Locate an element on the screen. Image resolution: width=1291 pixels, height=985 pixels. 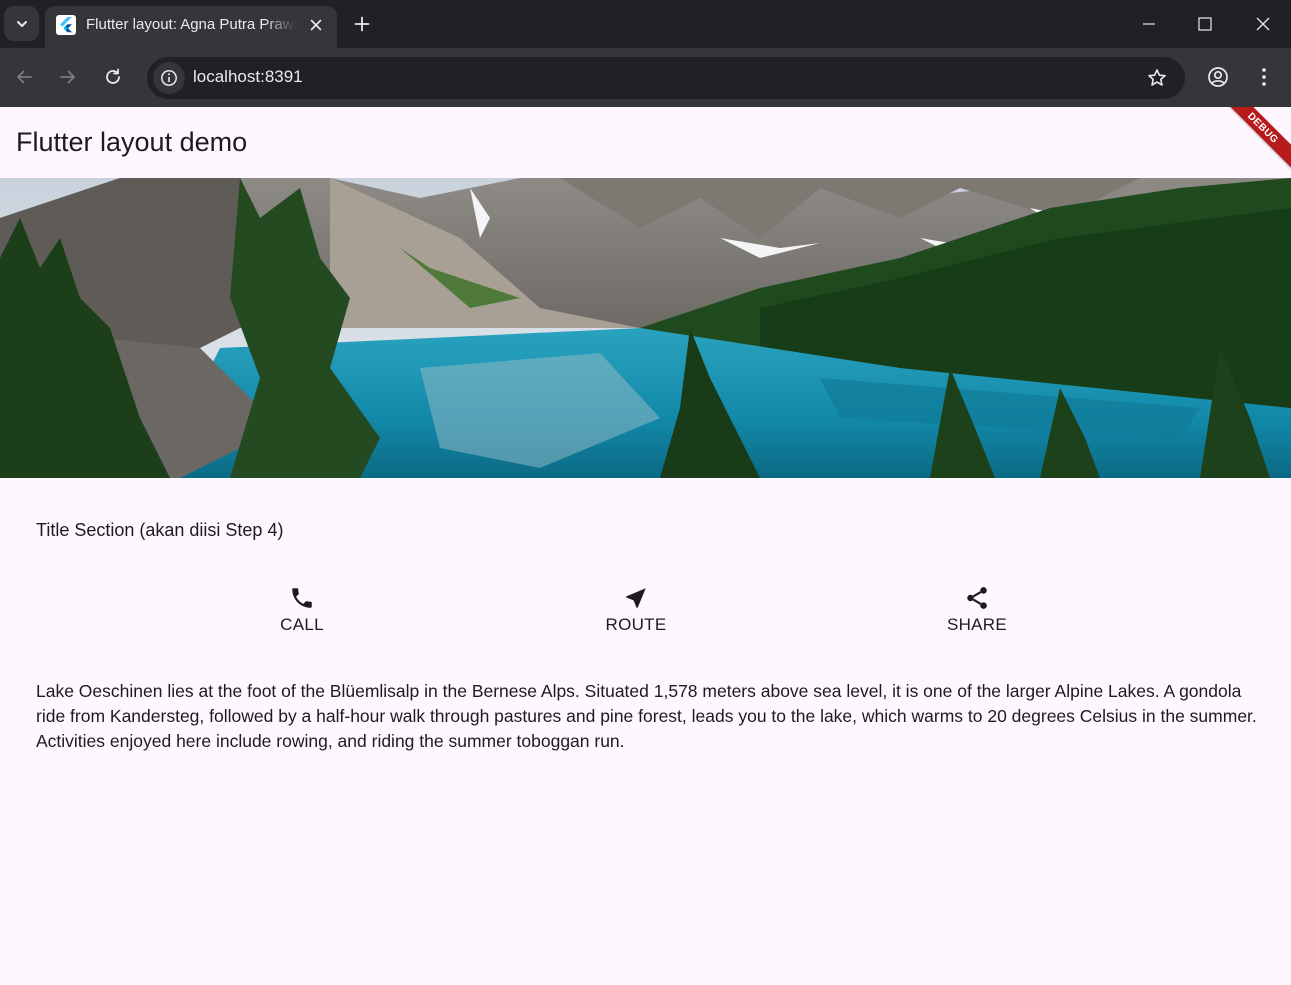
call-button: CALL is located at coordinates (302, 612).